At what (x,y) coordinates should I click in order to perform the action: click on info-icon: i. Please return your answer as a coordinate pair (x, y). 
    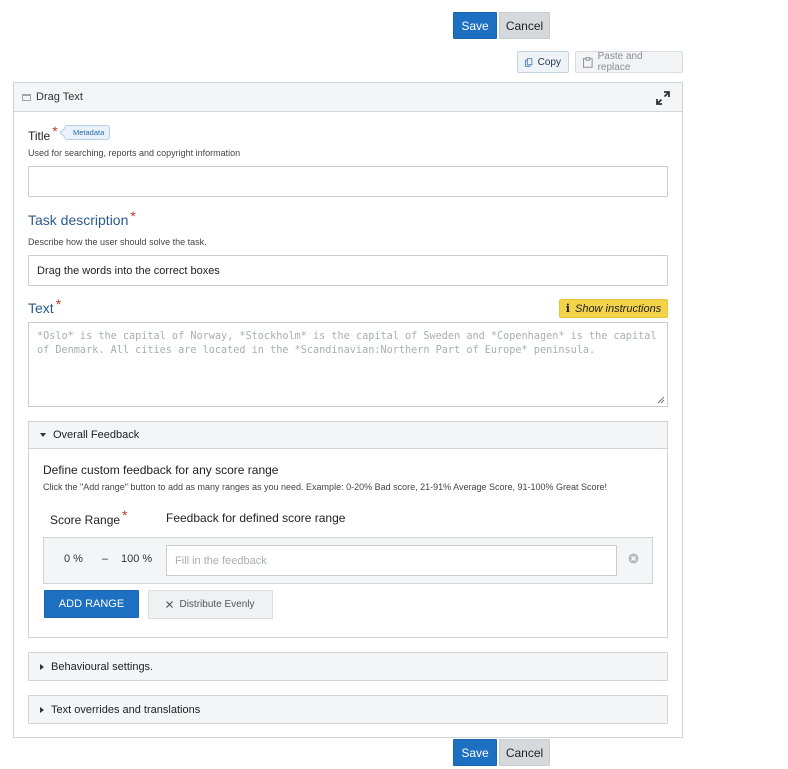
    Looking at the image, I should click on (567, 308).